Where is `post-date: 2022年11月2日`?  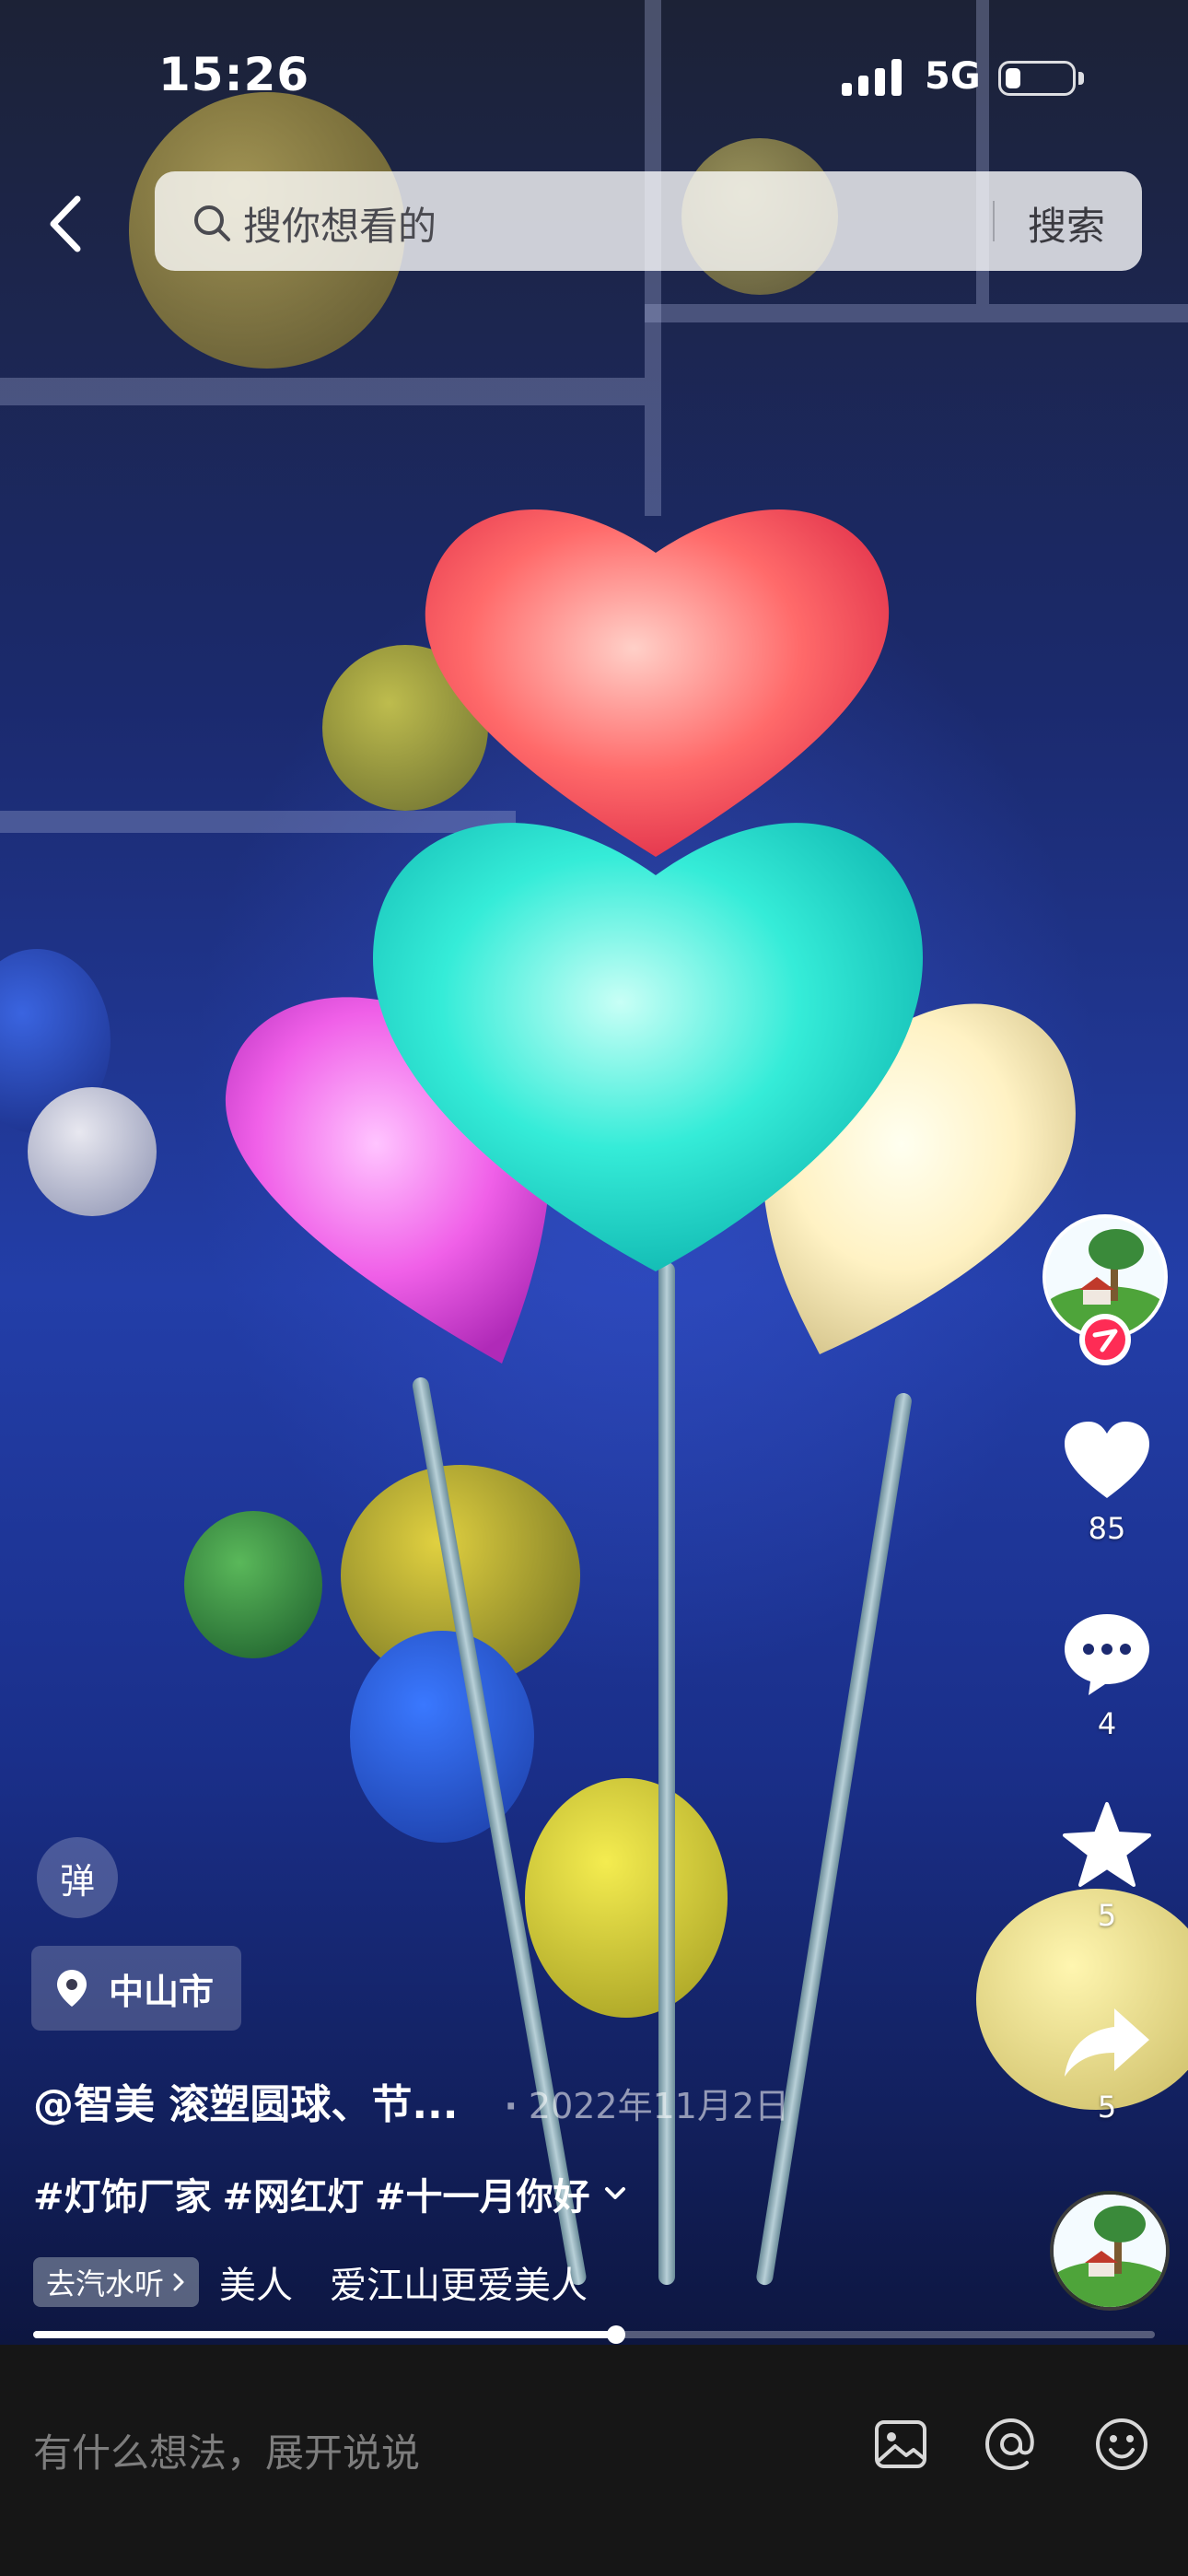 post-date: 2022年11月2日 is located at coordinates (659, 2106).